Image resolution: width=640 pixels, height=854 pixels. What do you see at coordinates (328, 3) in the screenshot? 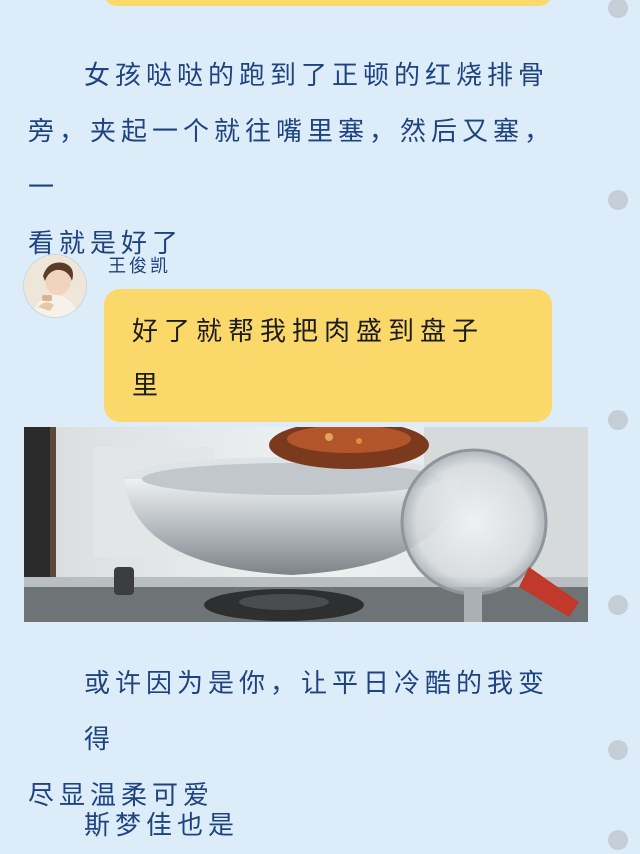
I see `previous-speech-bubble` at bounding box center [328, 3].